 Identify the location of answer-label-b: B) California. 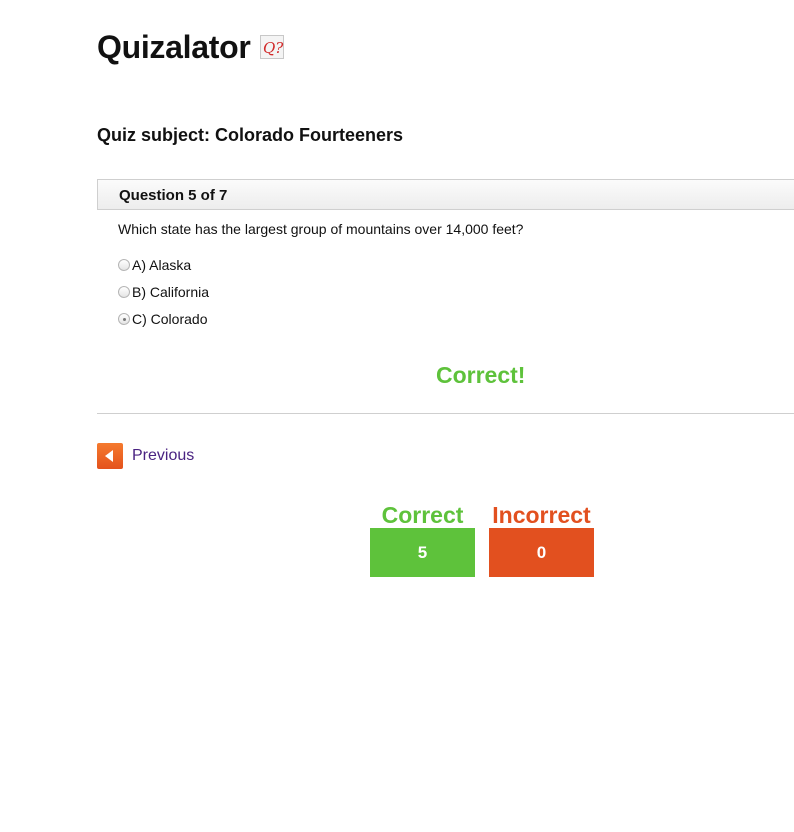
(171, 292).